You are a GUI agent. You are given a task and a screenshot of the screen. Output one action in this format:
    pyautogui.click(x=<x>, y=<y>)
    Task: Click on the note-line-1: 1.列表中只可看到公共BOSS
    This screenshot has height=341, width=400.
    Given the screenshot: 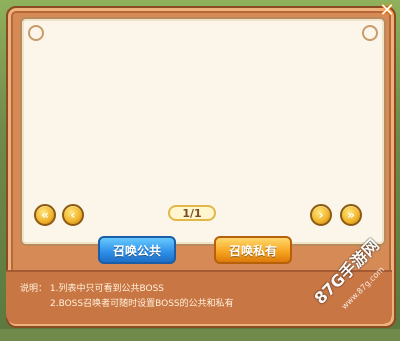 What is the action you would take?
    pyautogui.click(x=107, y=289)
    